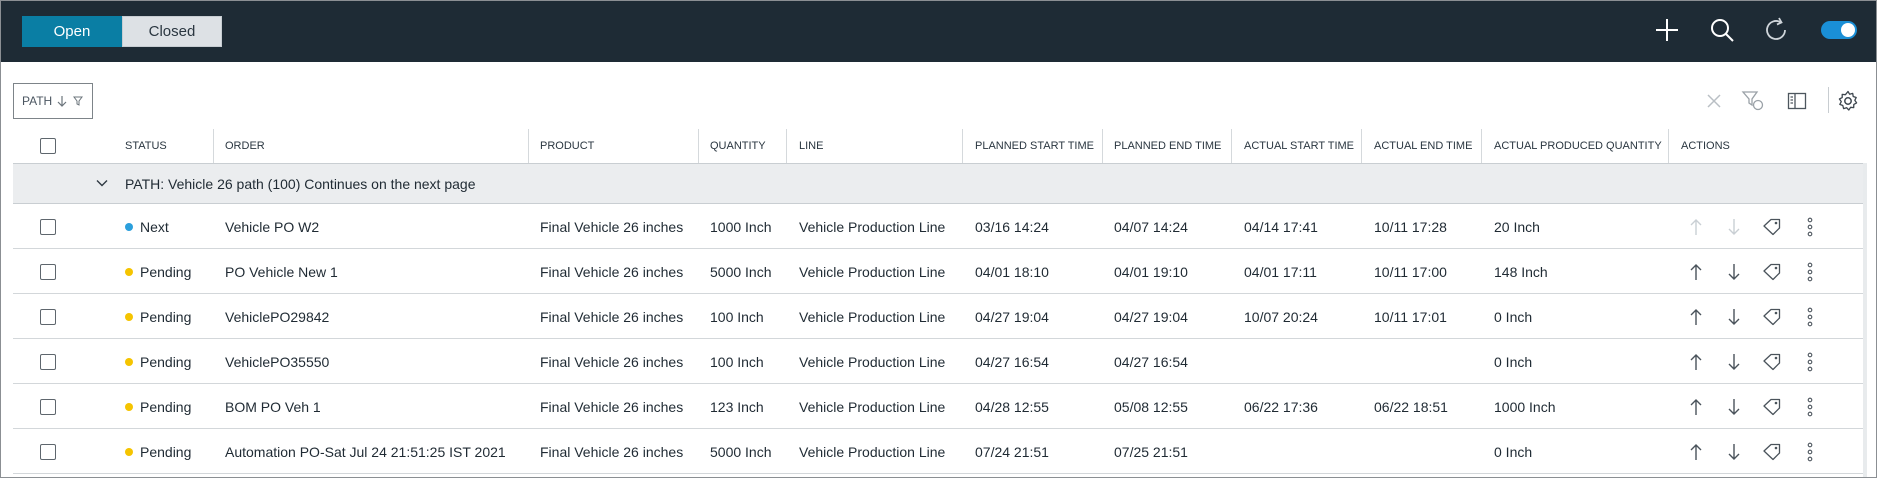  Describe the element at coordinates (738, 146) in the screenshot. I see `column-header-quantity: QUANTITY` at that location.